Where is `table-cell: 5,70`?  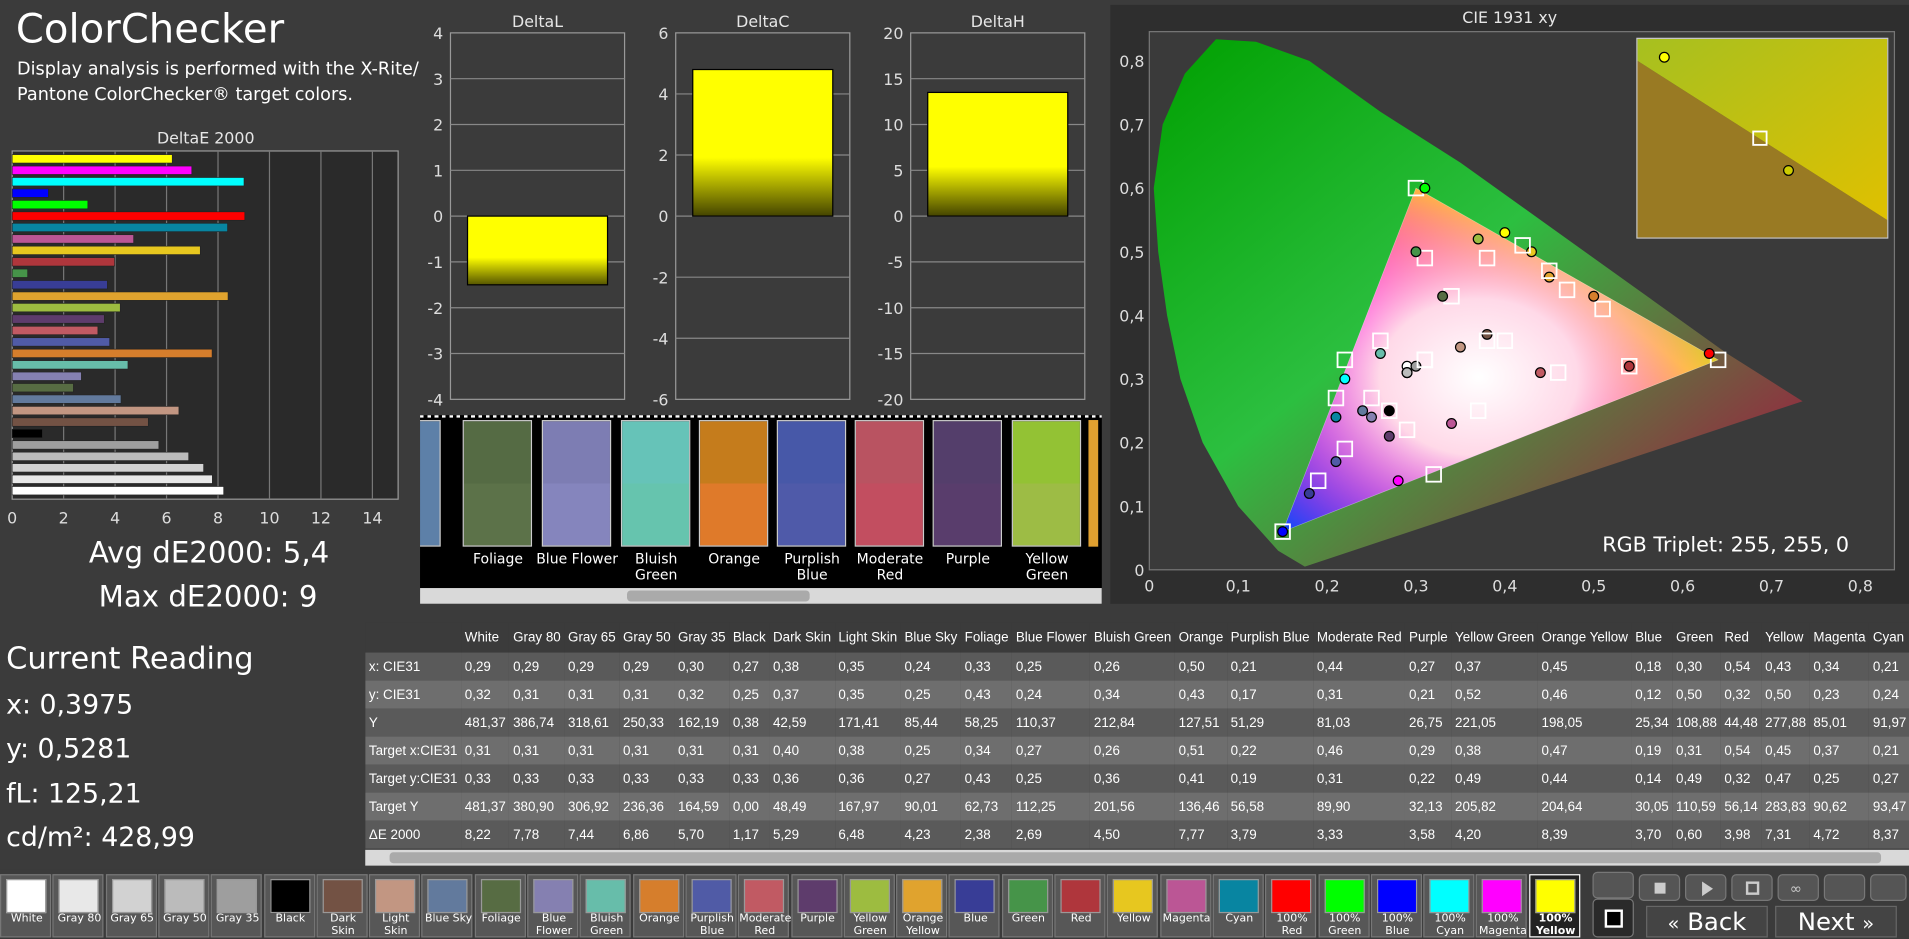 table-cell: 5,70 is located at coordinates (702, 834).